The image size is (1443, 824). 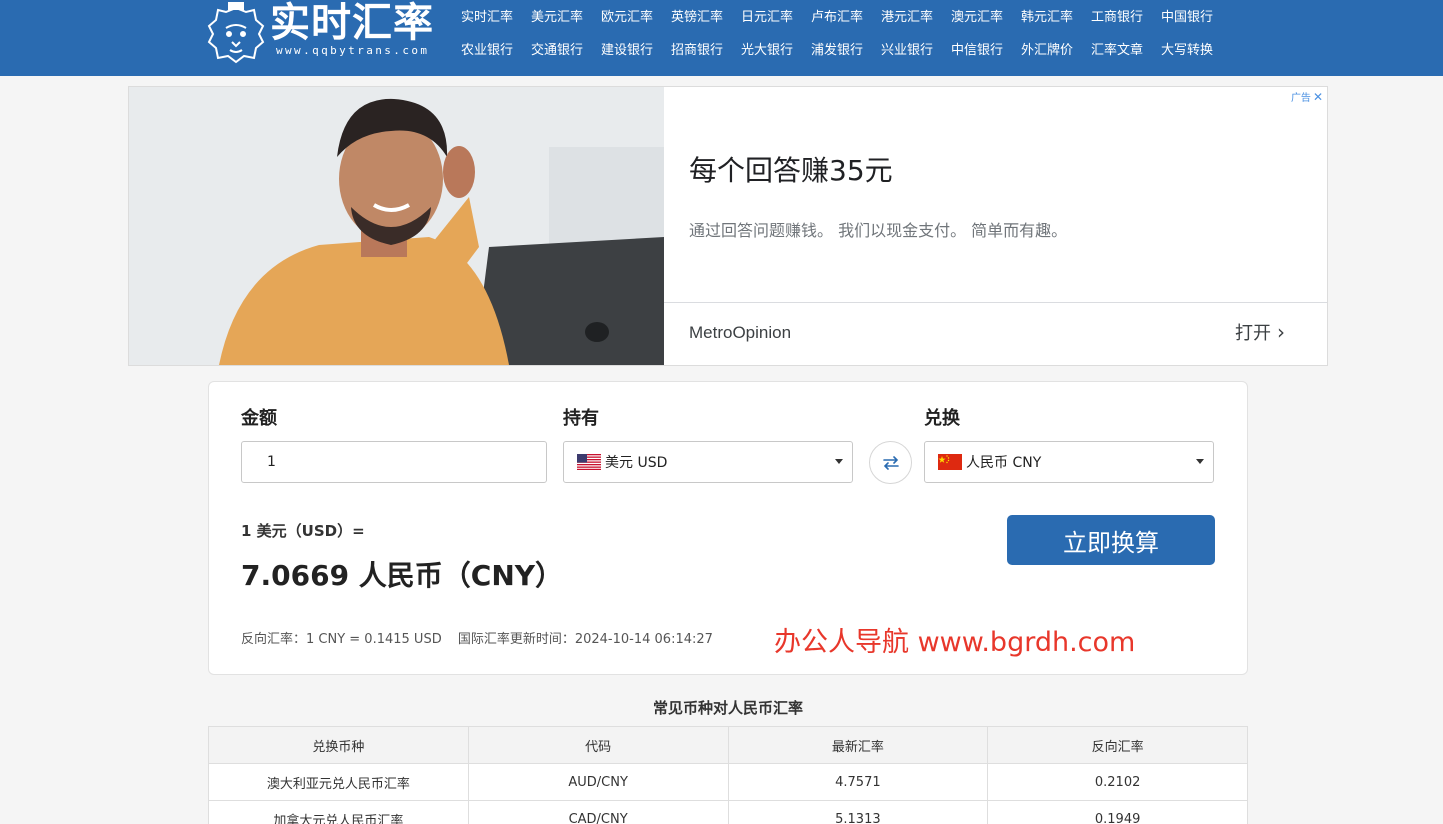 What do you see at coordinates (837, 15) in the screenshot?
I see `nav-link: 卢布汇率` at bounding box center [837, 15].